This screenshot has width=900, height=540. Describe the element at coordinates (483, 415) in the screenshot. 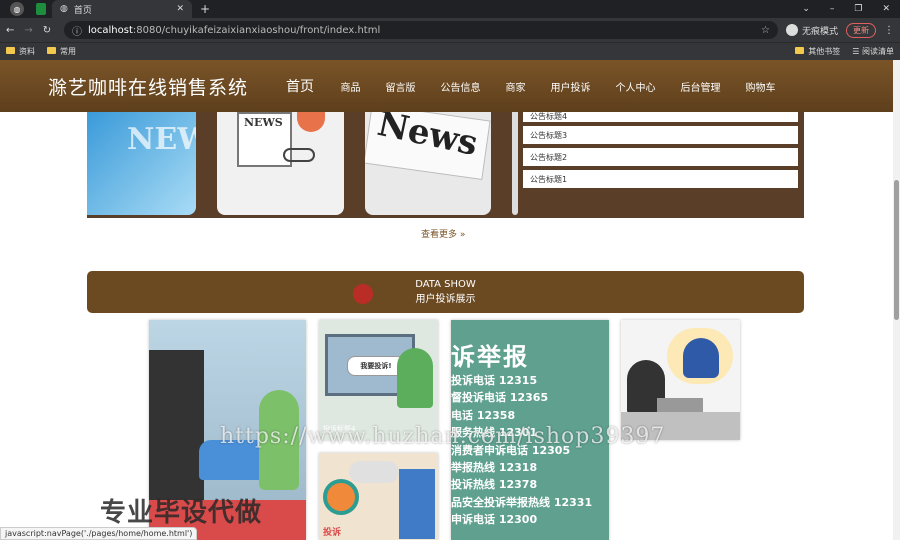

I see `hotline-item: 电话 12358` at that location.